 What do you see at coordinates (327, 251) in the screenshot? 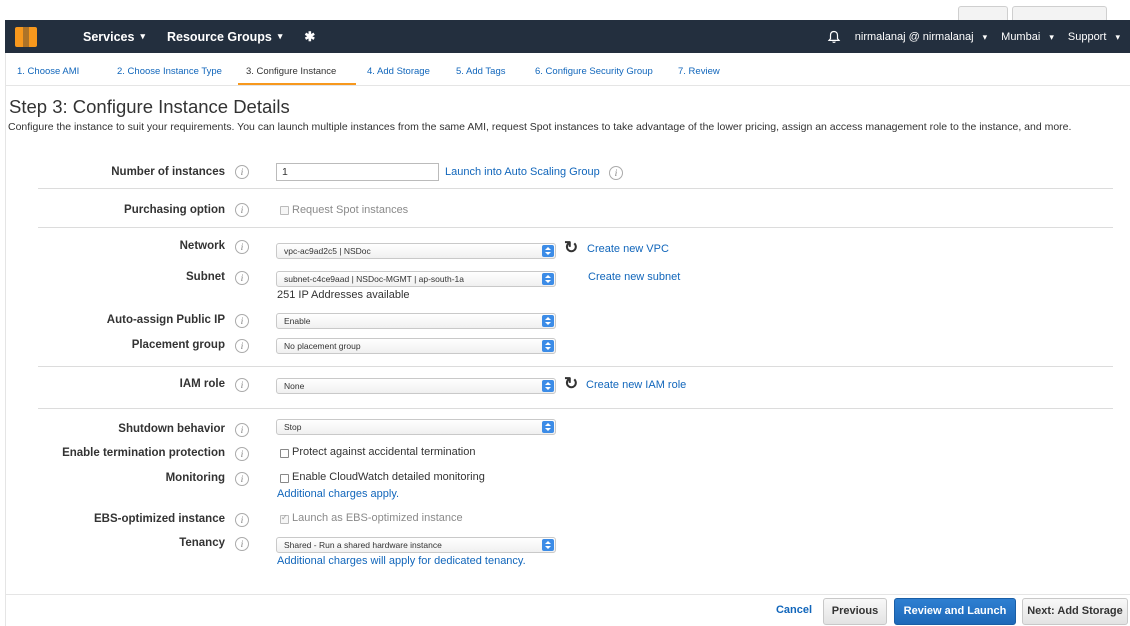
I see `network-value: vpc-ac9ad2c5 | NSDoc` at bounding box center [327, 251].